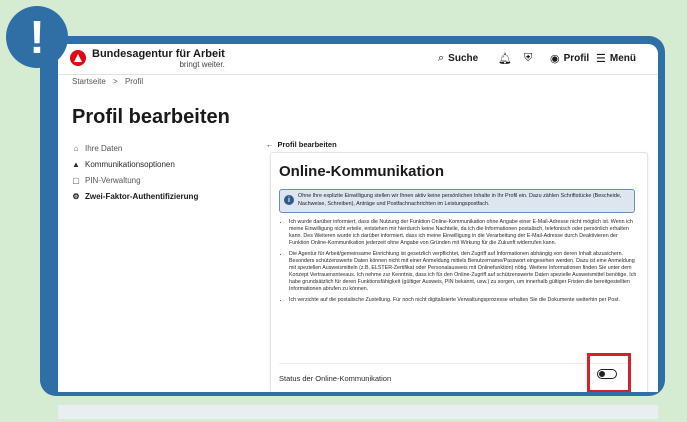  Describe the element at coordinates (358, 412) in the screenshot. I see `bottom-strip` at that location.